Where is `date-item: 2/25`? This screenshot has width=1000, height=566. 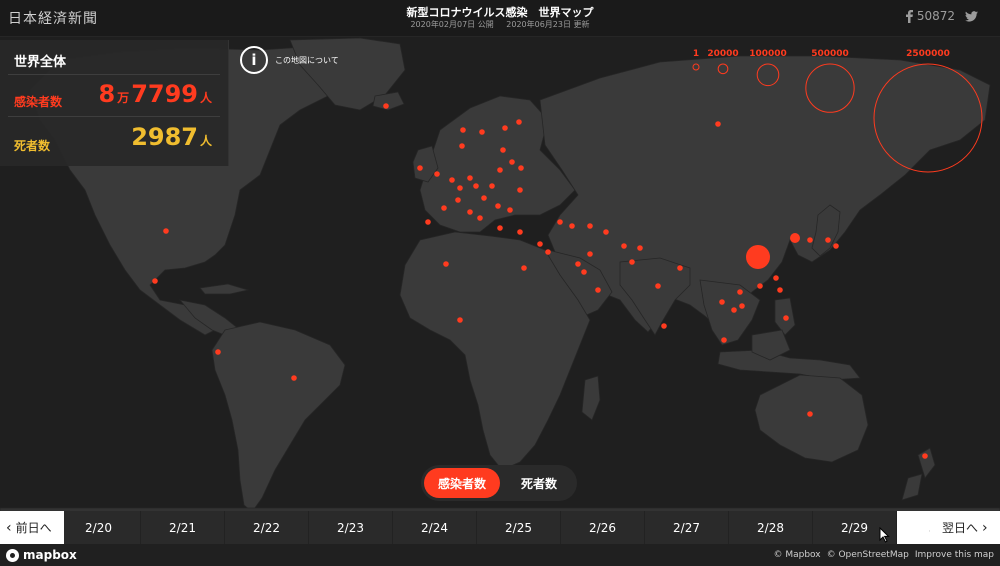 date-item: 2/25 is located at coordinates (518, 527).